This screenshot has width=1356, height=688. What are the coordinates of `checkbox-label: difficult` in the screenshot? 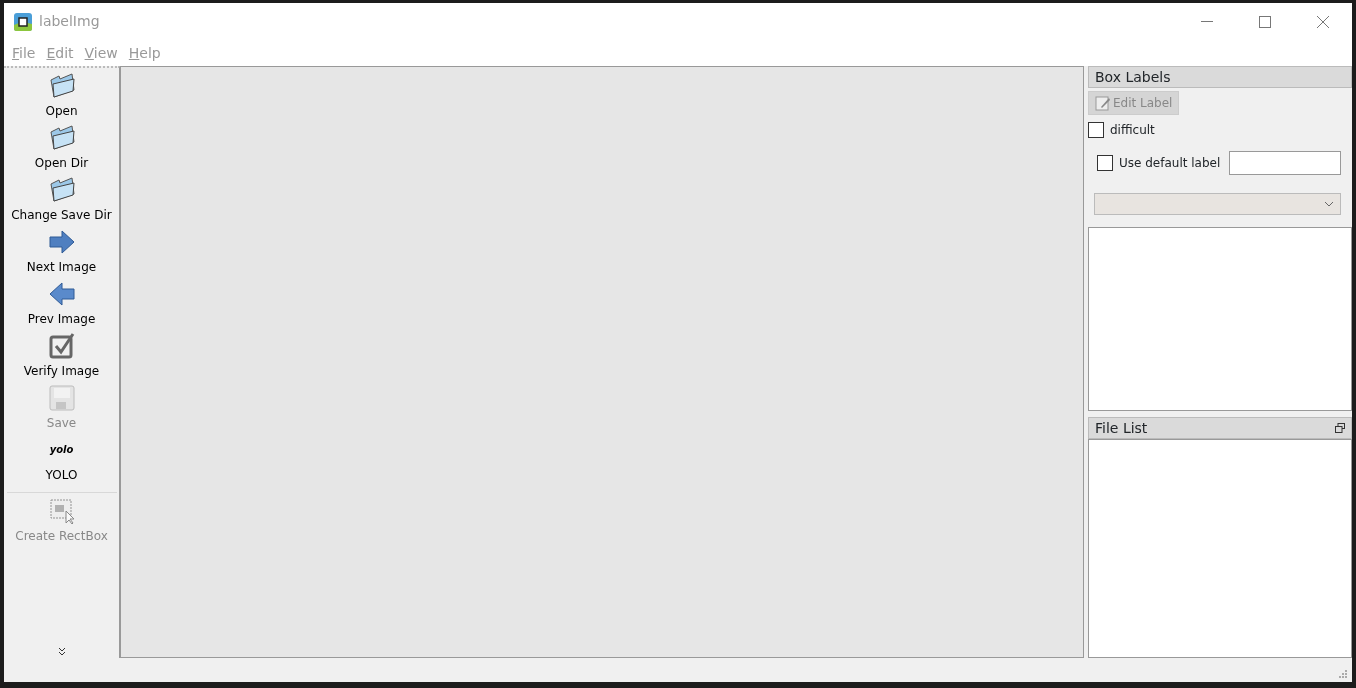 It's located at (1132, 130).